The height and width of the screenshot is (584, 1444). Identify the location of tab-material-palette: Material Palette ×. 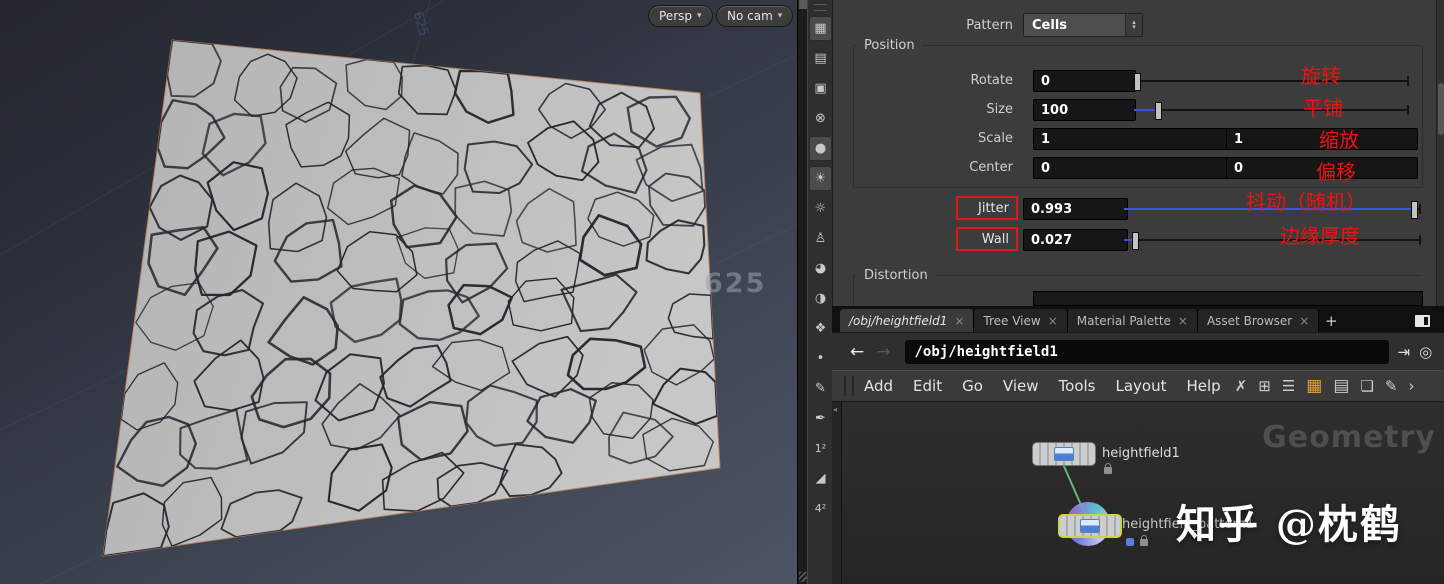
(1132, 320).